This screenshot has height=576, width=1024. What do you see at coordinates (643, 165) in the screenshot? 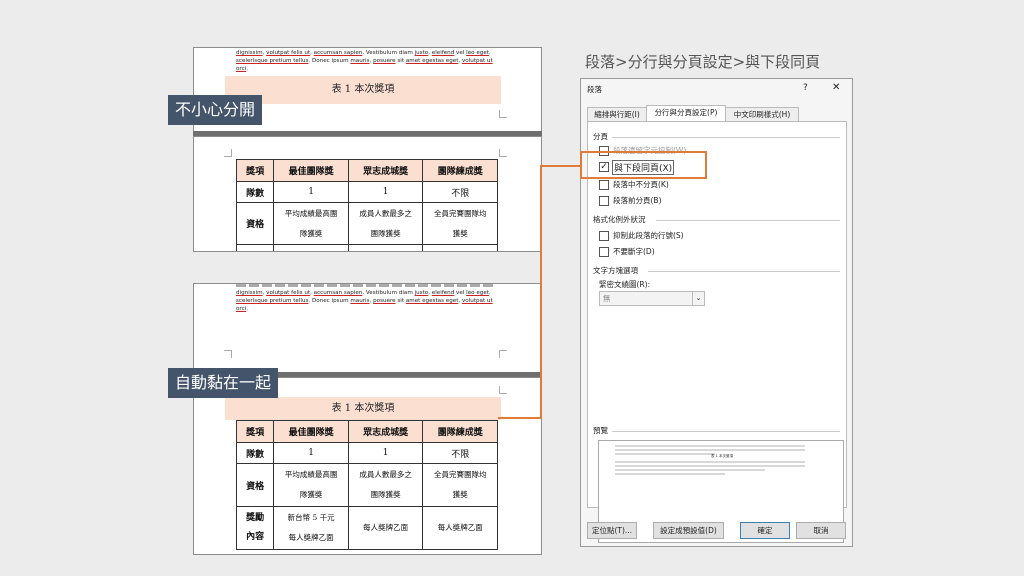
I see `highlight-box` at bounding box center [643, 165].